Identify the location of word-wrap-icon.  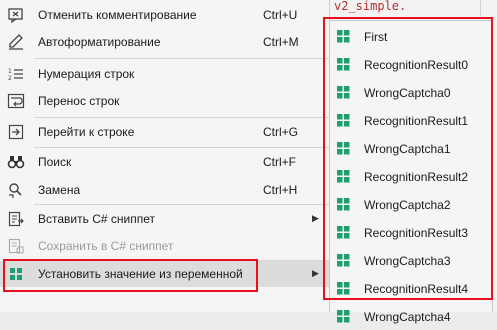
(16, 101).